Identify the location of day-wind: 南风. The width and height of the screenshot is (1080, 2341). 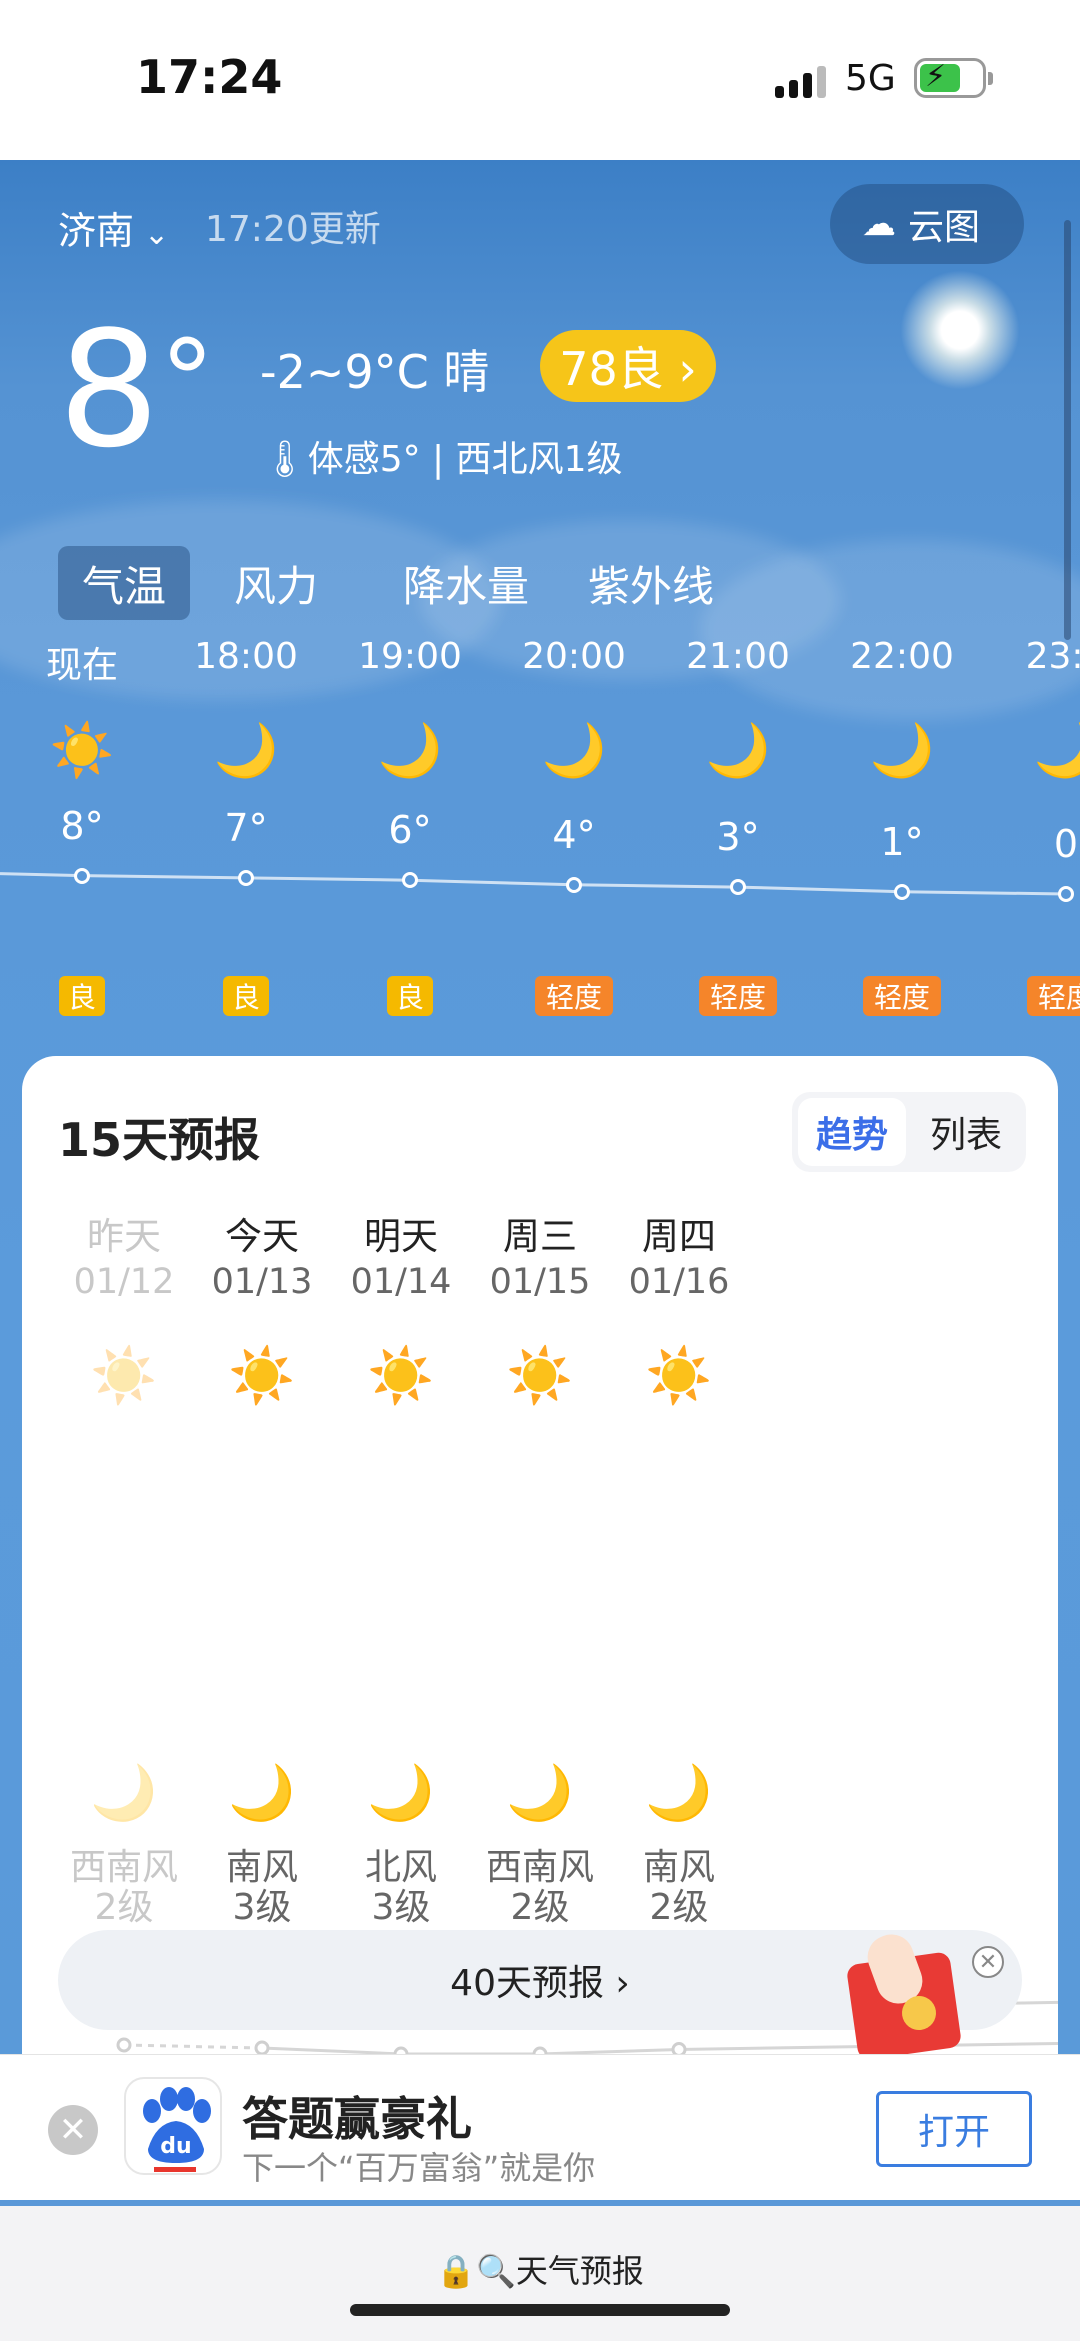
(678, 1867).